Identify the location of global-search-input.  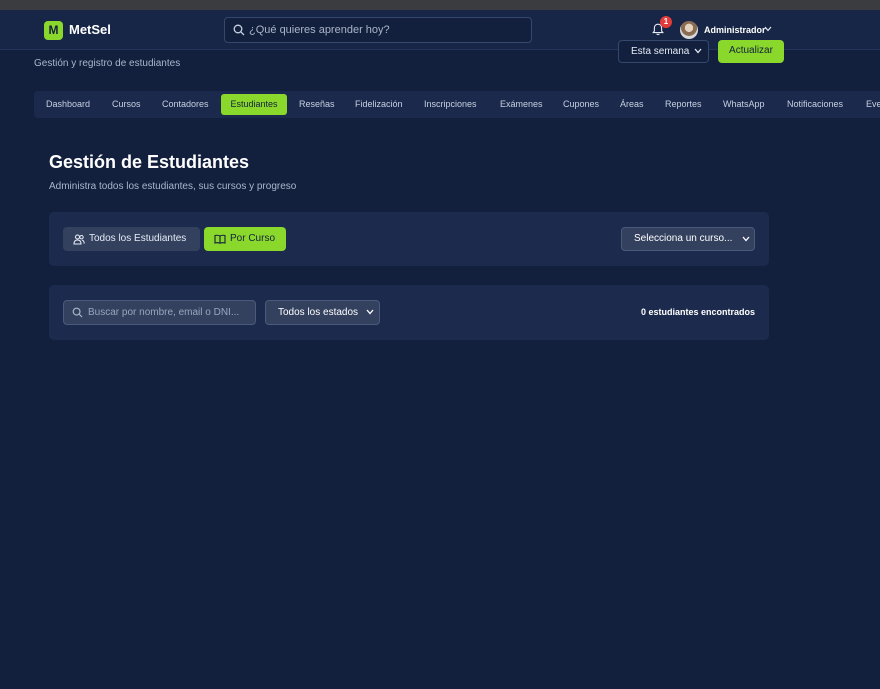
(387, 30).